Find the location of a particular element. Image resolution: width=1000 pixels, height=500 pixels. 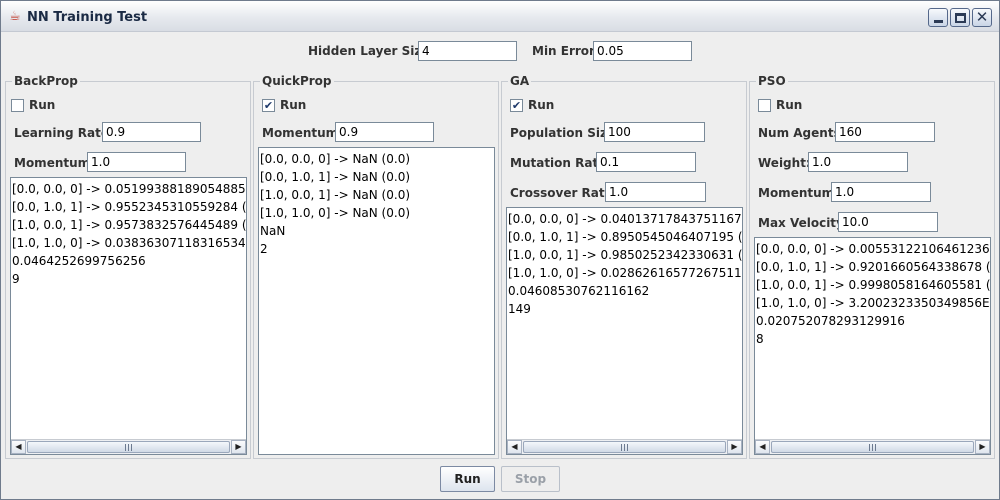

max-velocity-label: Max Velocity: is located at coordinates (803, 223).